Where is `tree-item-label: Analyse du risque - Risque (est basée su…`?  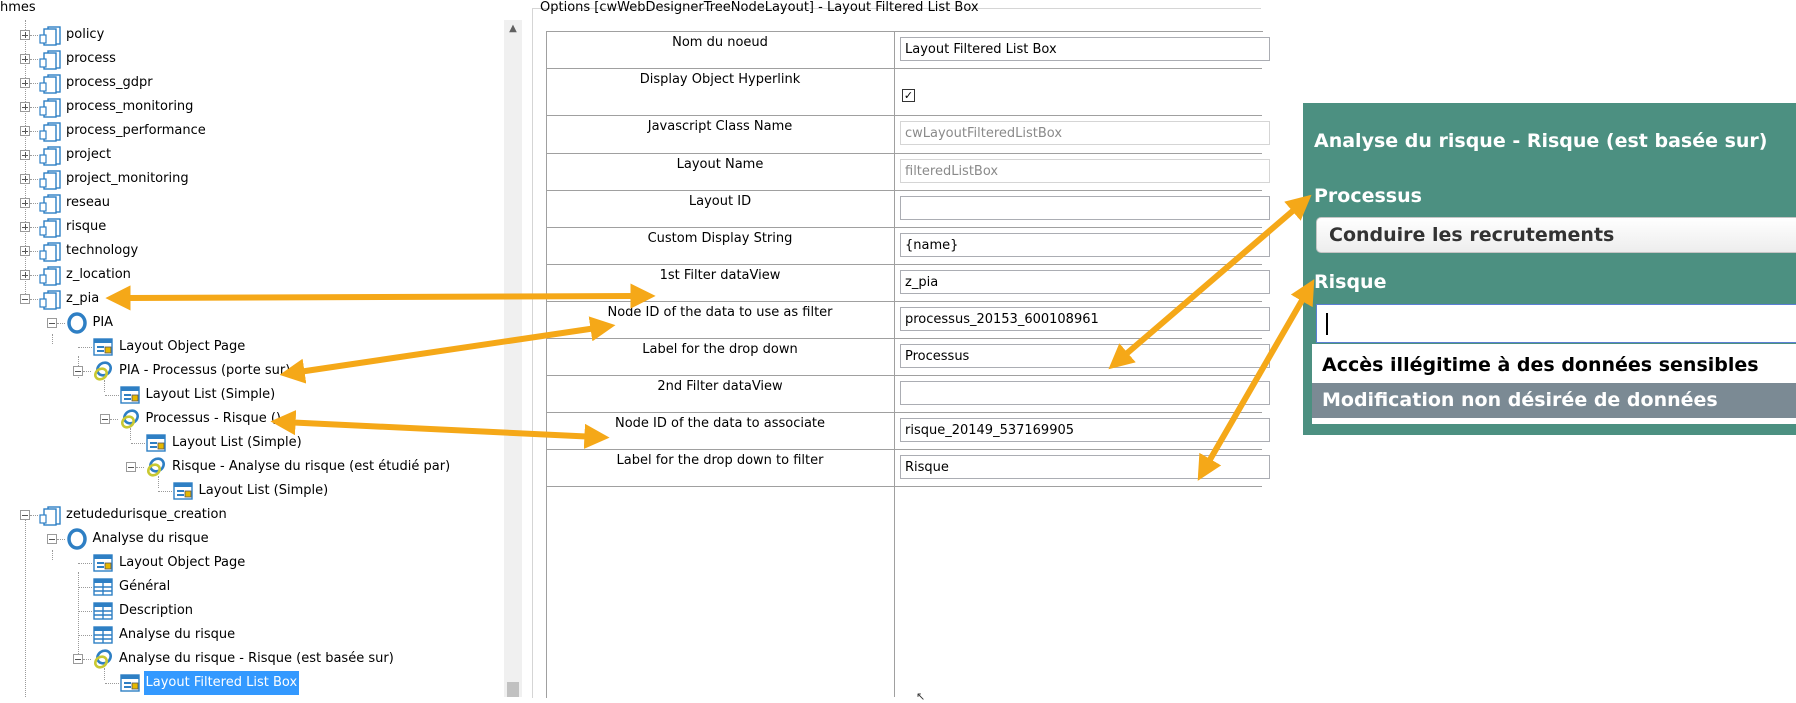
tree-item-label: Analyse du risque - Risque (est basée su… is located at coordinates (256, 658).